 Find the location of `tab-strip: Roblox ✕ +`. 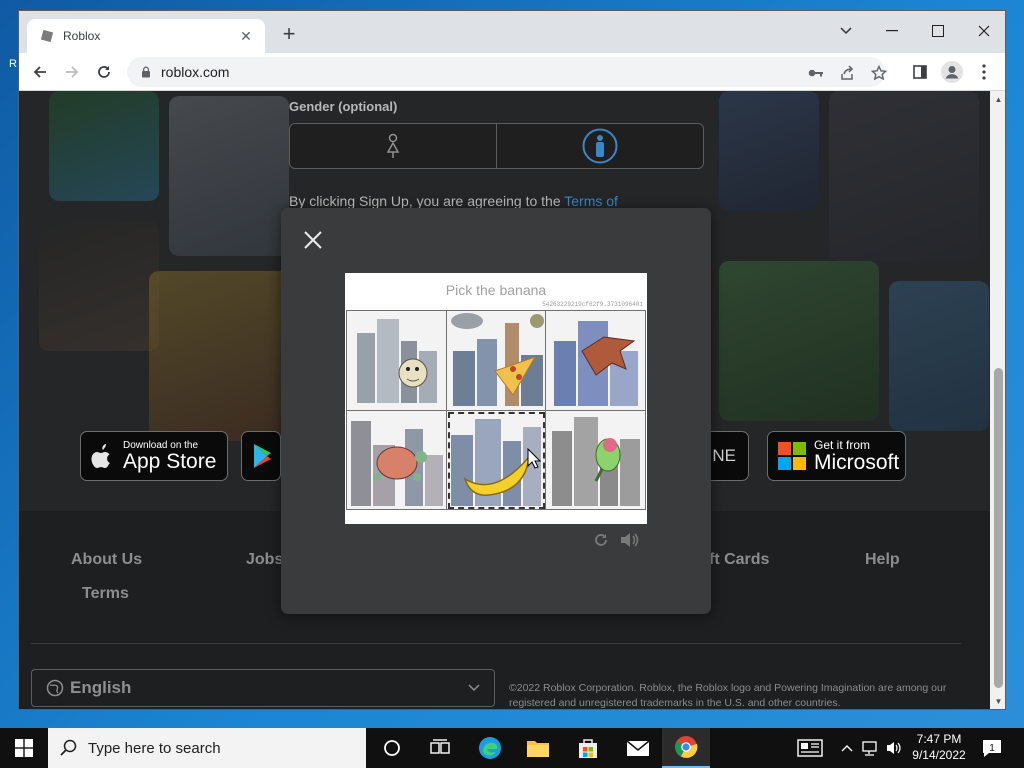

tab-strip: Roblox ✕ + is located at coordinates (512, 32).